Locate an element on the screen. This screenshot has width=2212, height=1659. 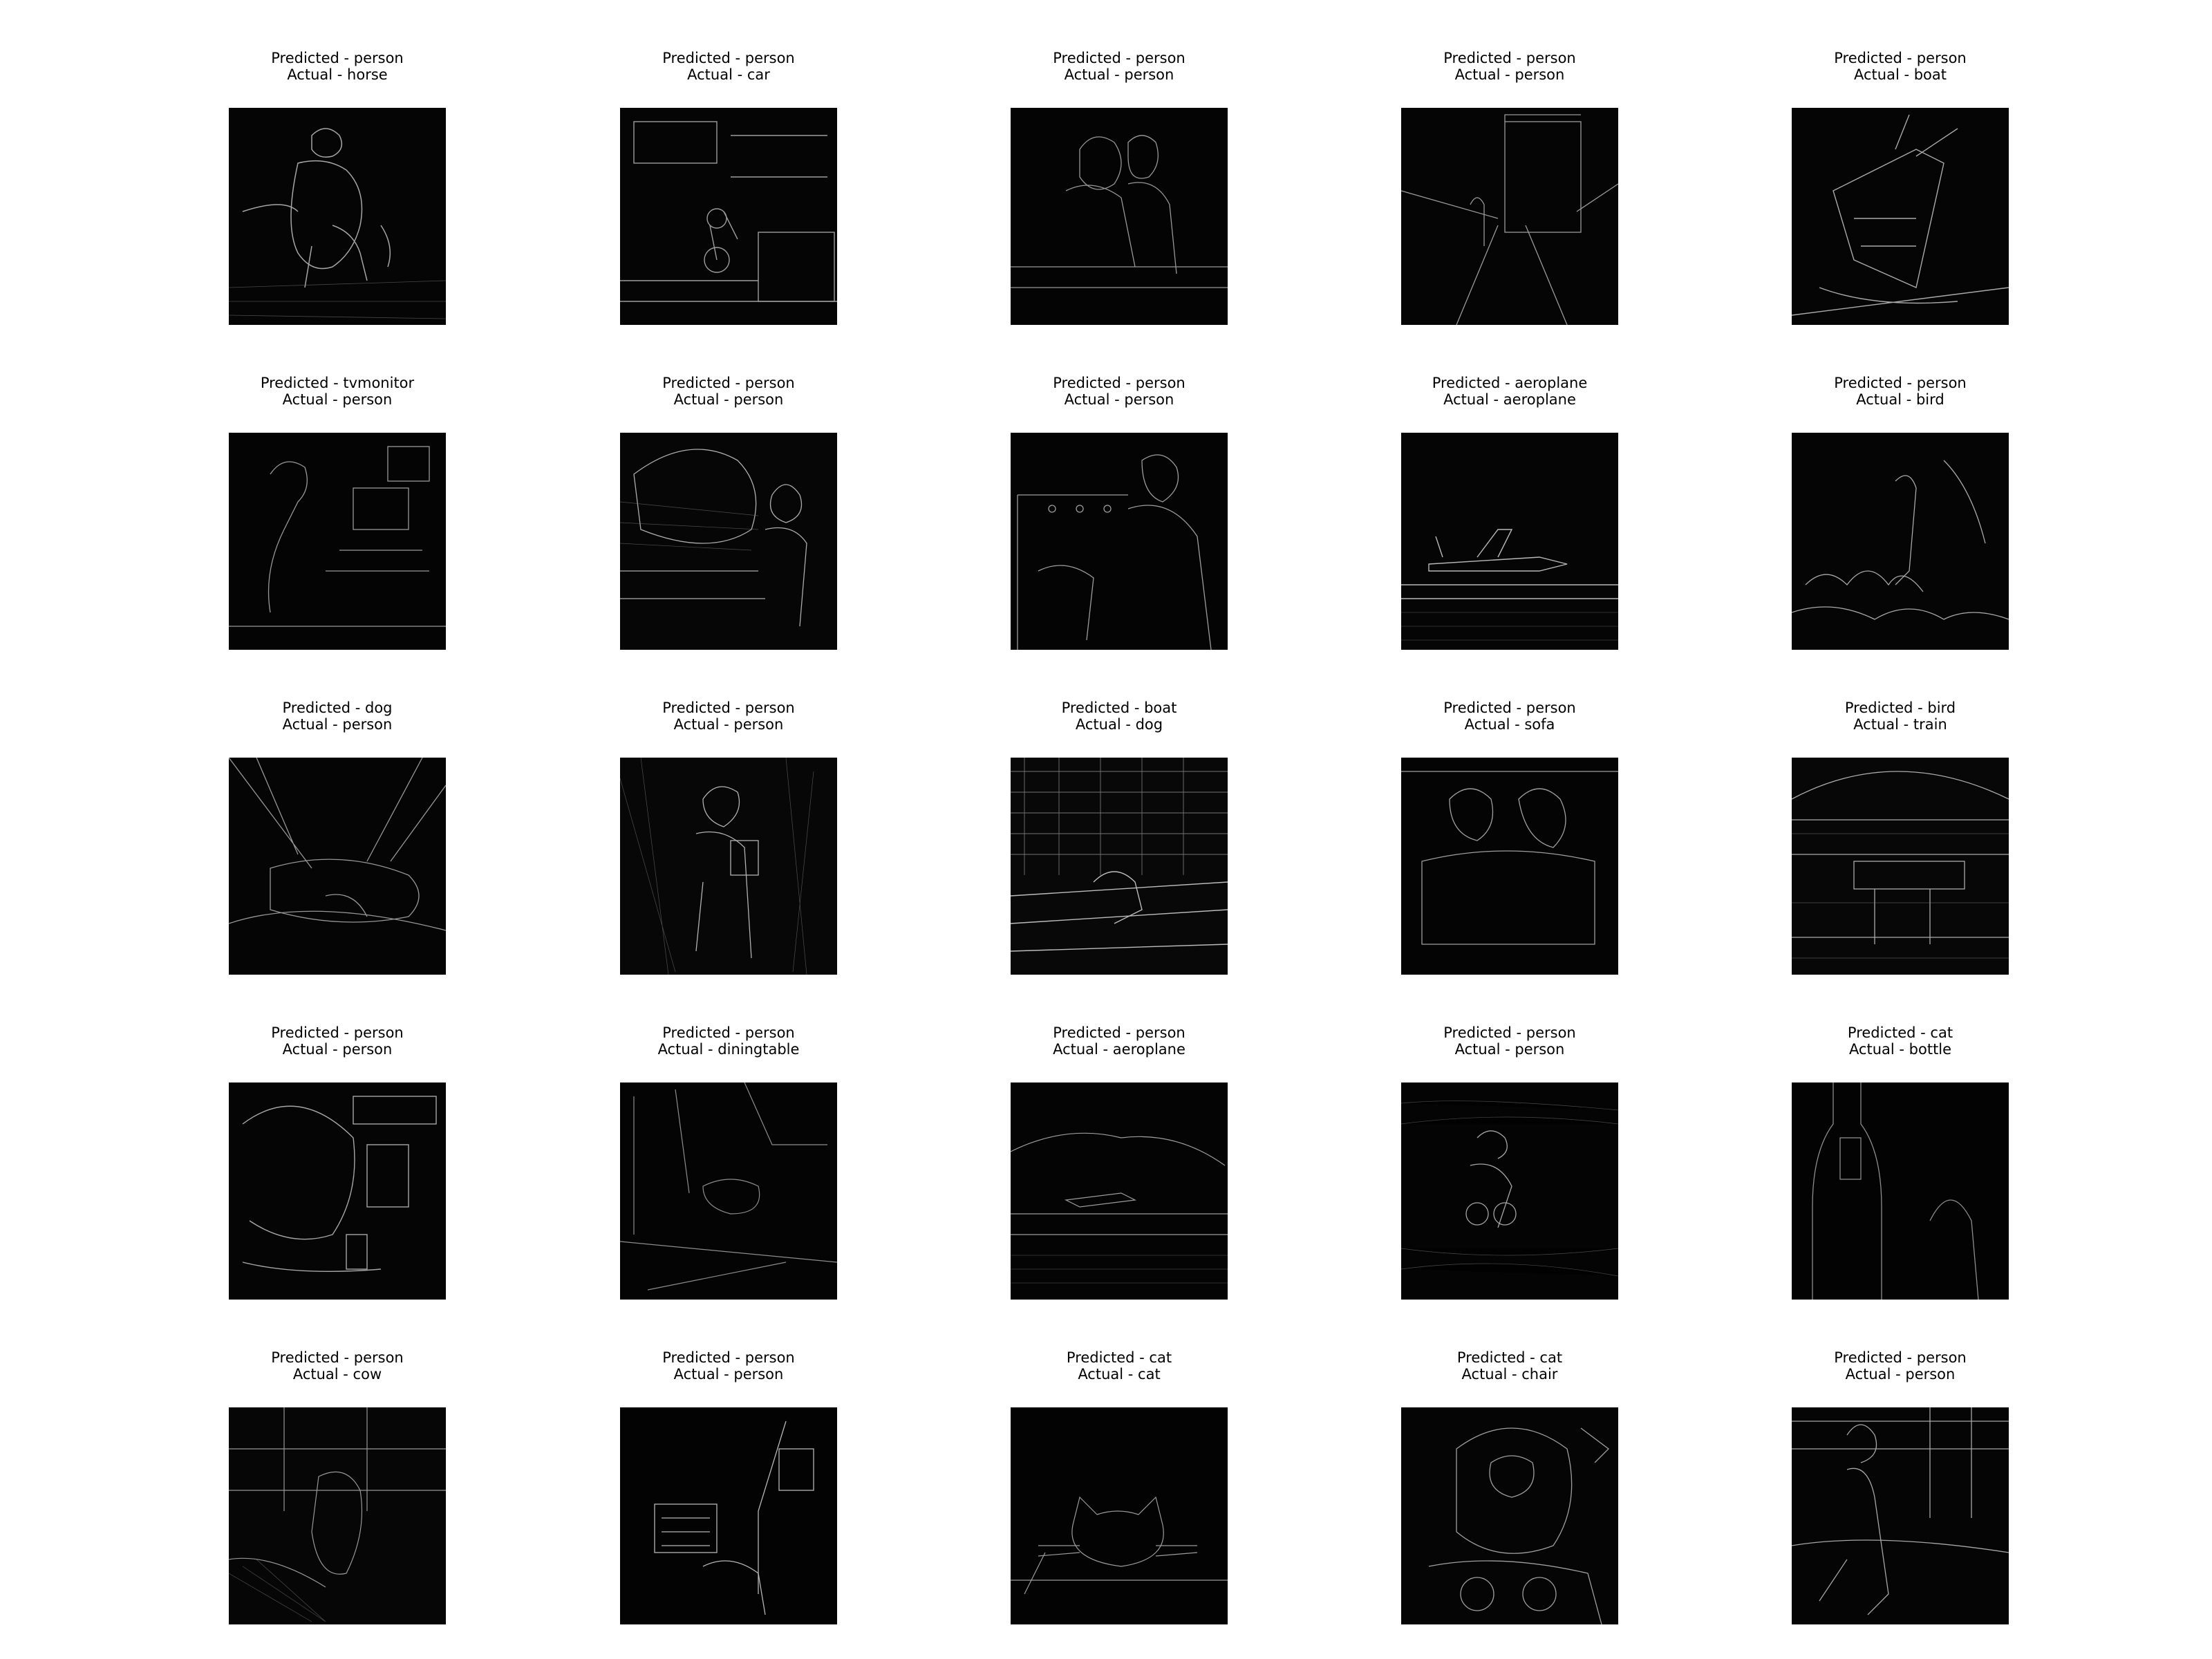
panel-caption: Predicted - person Actual - horse is located at coordinates (337, 66).